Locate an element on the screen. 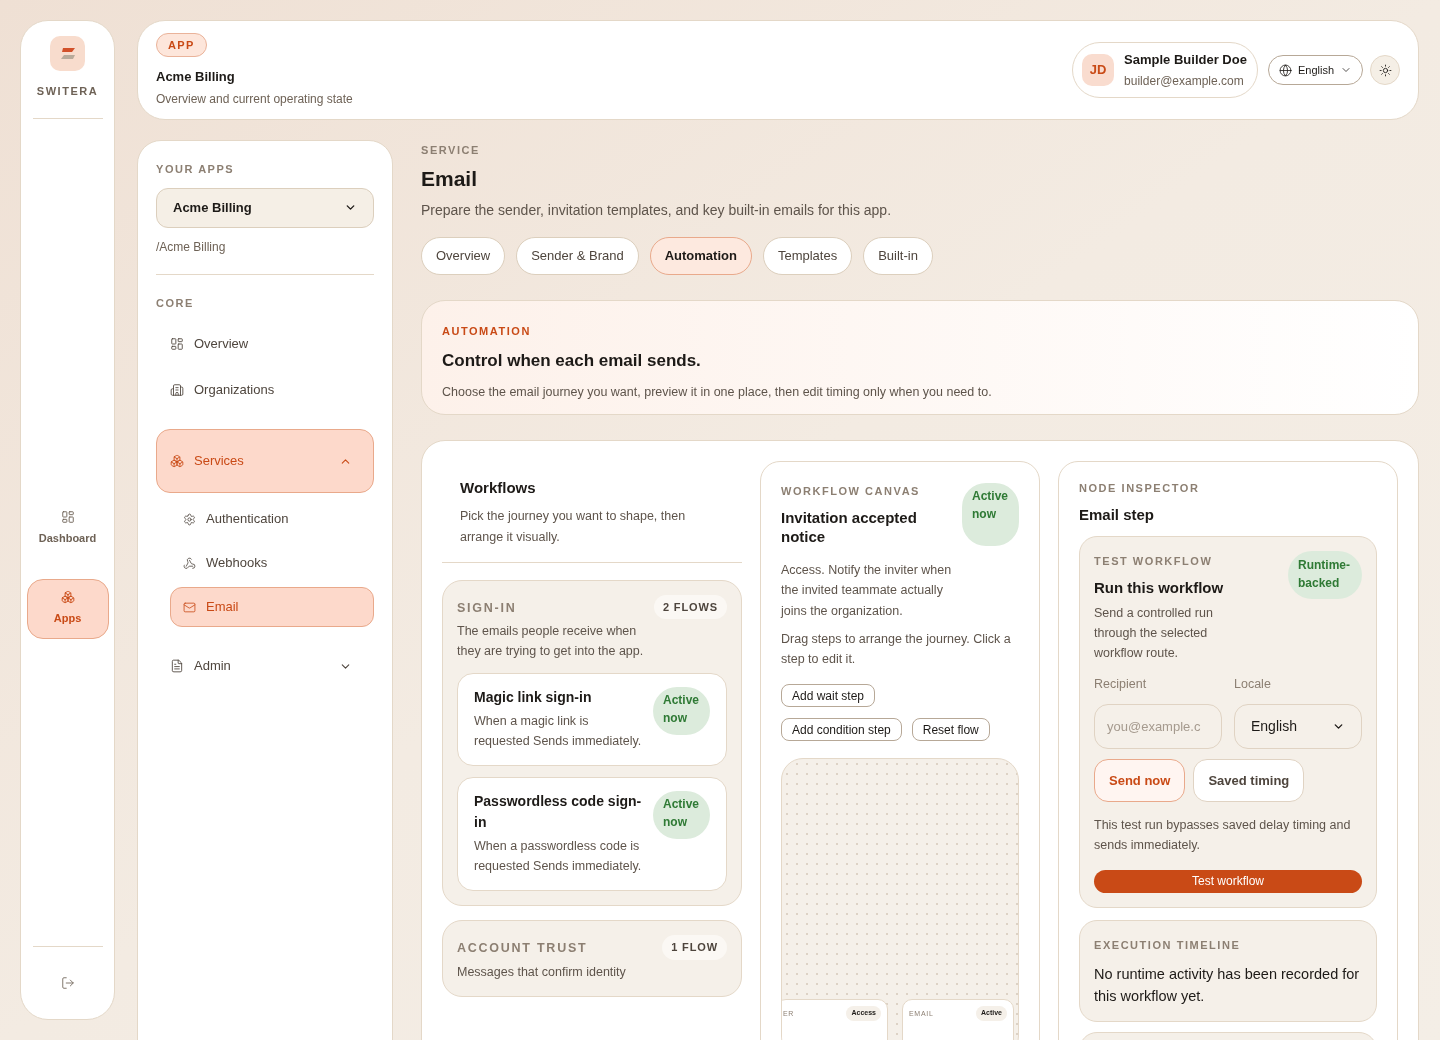 The width and height of the screenshot is (1440, 1040). timeline-text: No runtime activity has been recorded for this workflow yet. is located at coordinates (1227, 986).